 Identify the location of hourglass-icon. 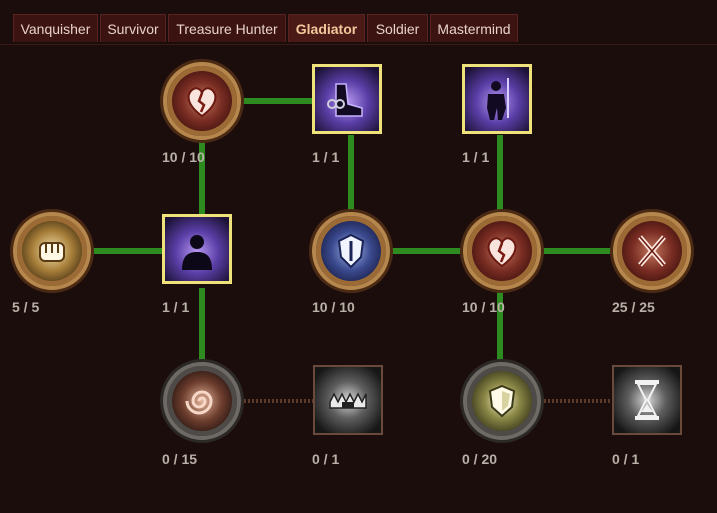
(647, 400).